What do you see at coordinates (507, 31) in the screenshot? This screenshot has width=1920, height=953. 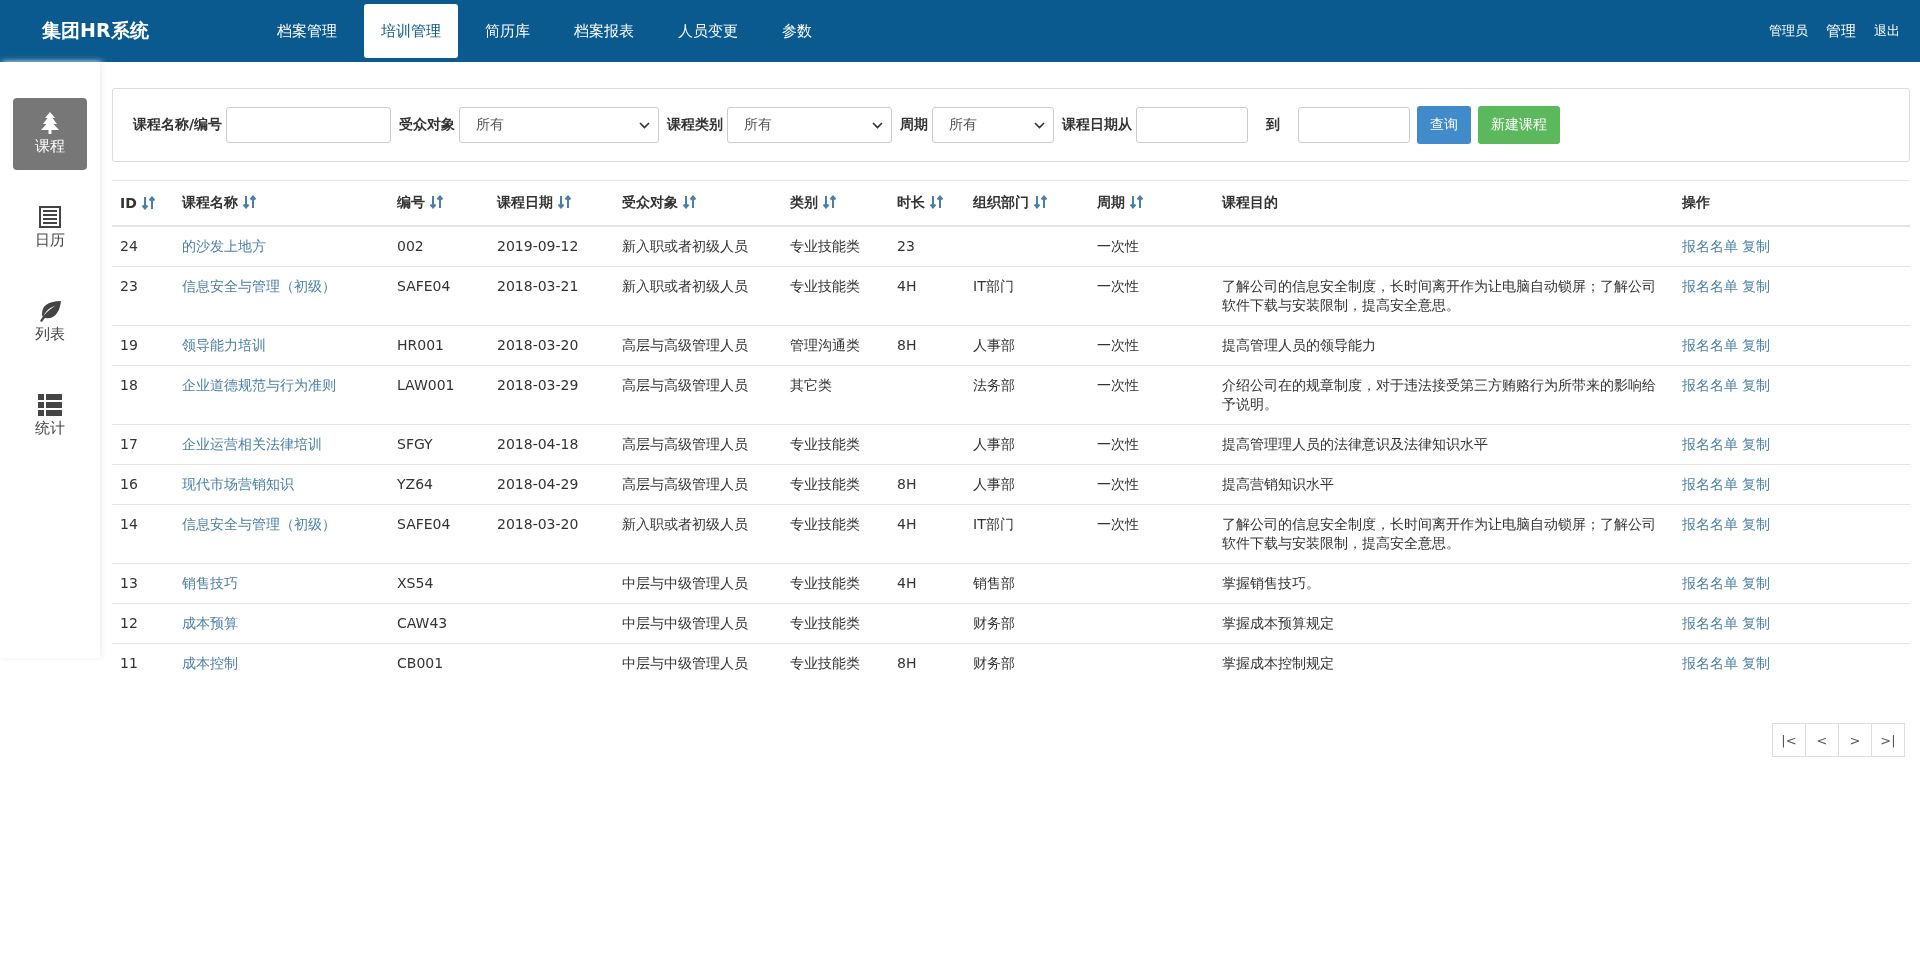 I see `nav-tab: 简历库` at bounding box center [507, 31].